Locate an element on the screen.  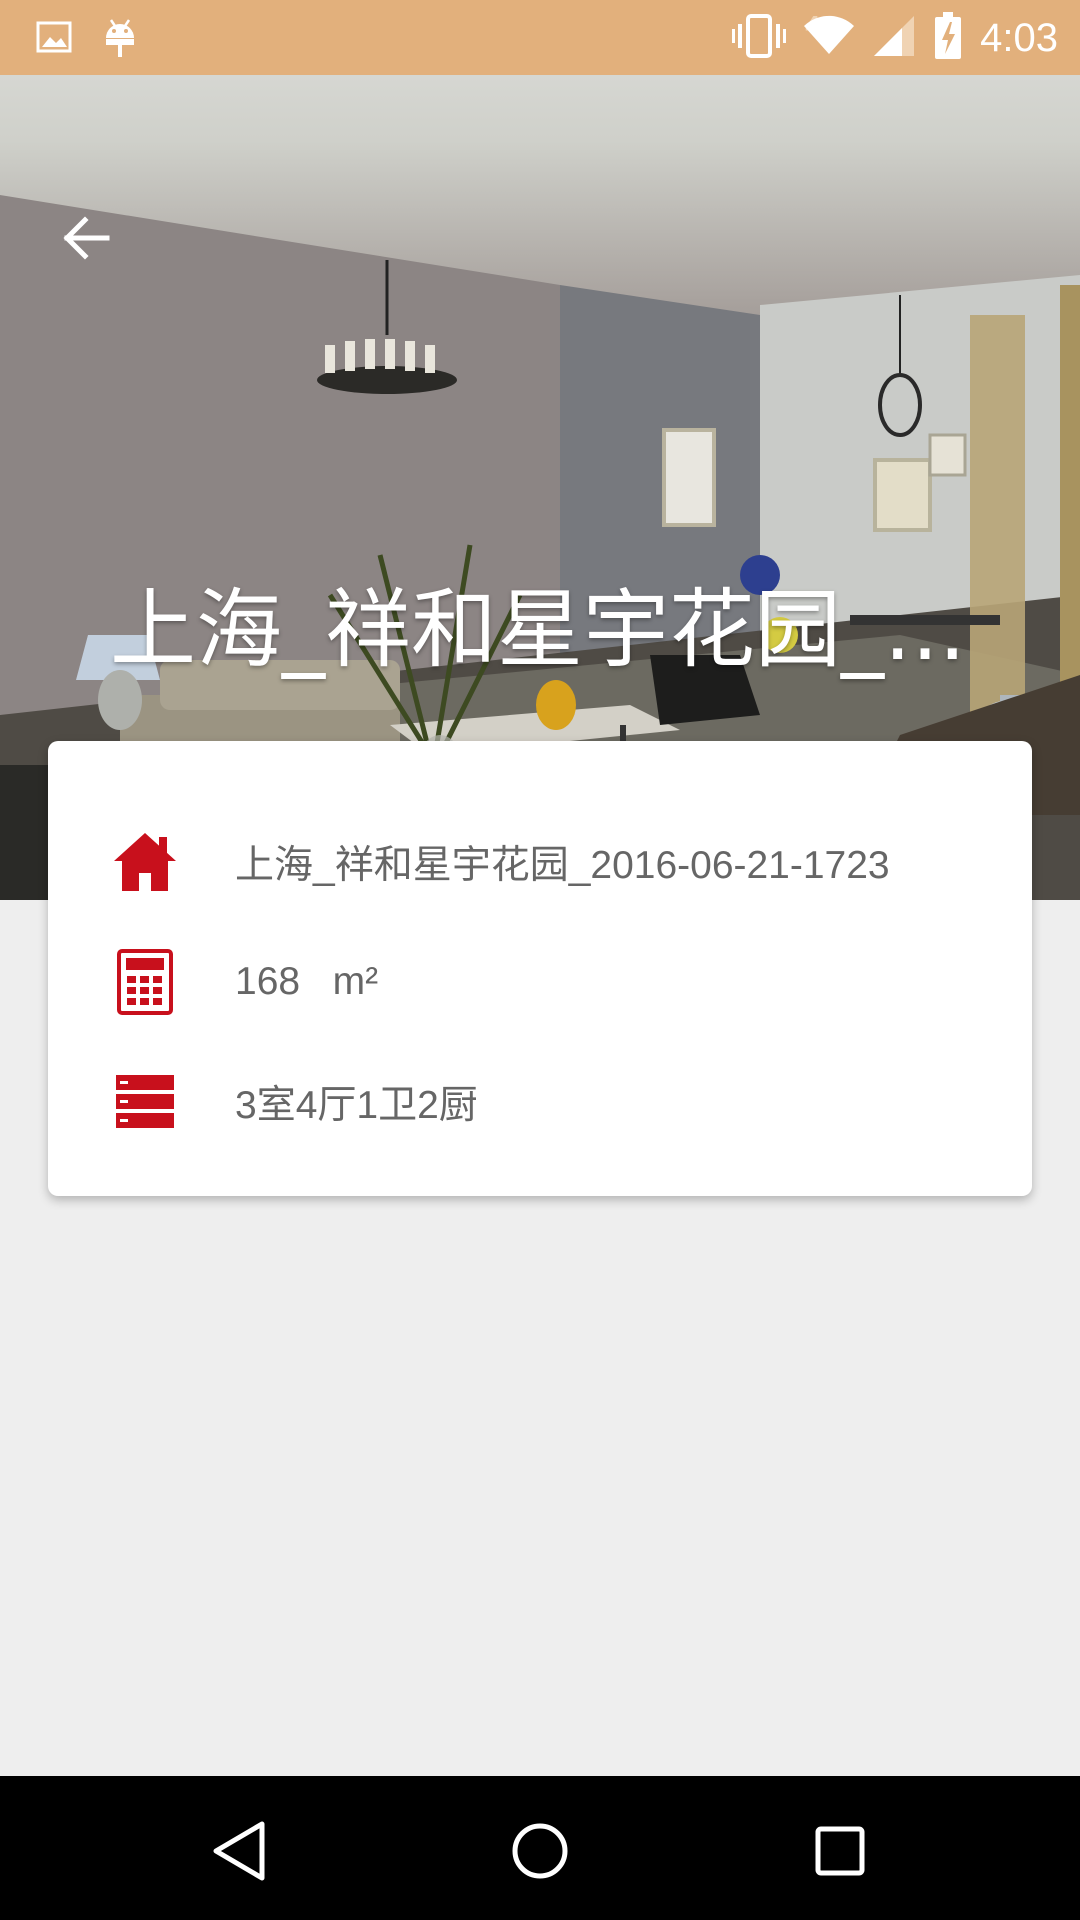
vibrate-icon is located at coordinates (759, 38).